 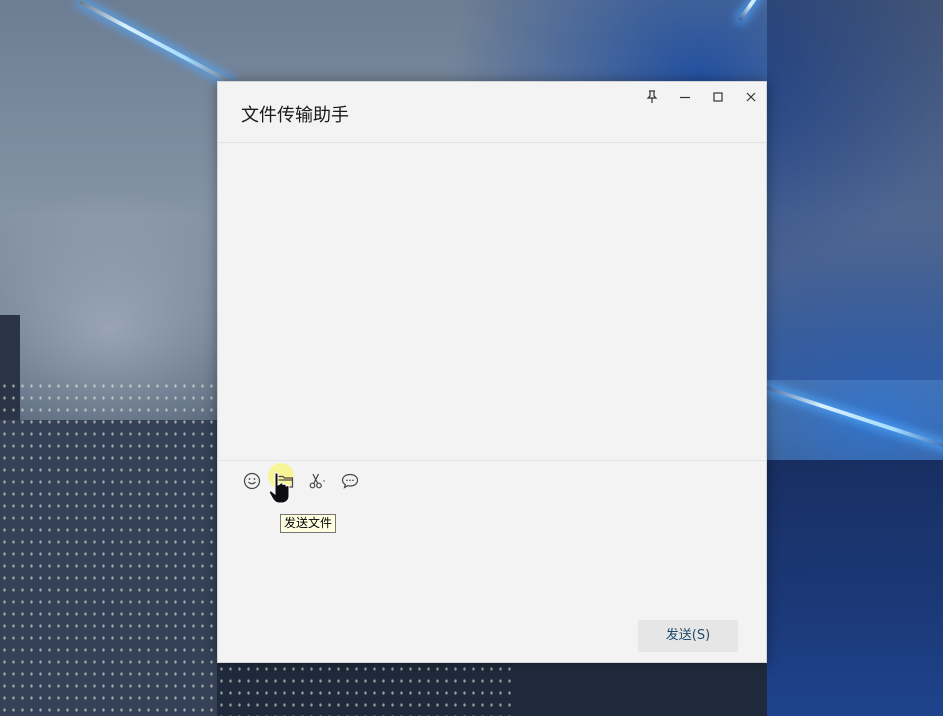 I want to click on title-bar: 文件传输助手, so click(x=492, y=112).